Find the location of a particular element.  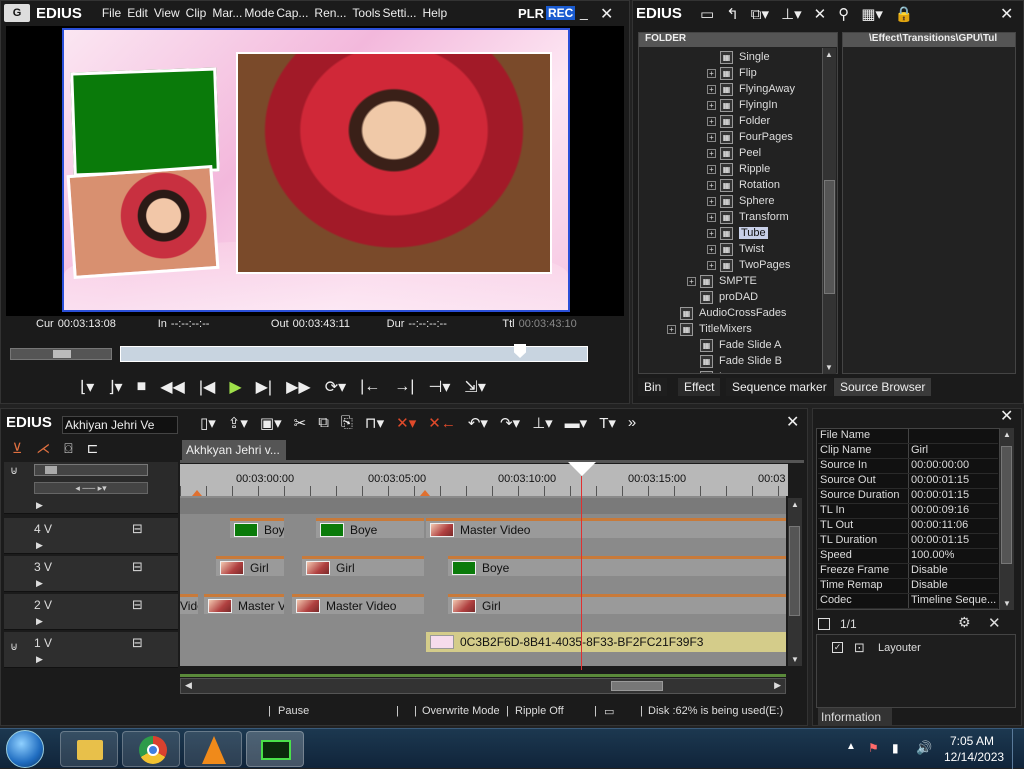

track-header-1v: ⊍ 1 V ⊟ ▶ is located at coordinates (91, 650).